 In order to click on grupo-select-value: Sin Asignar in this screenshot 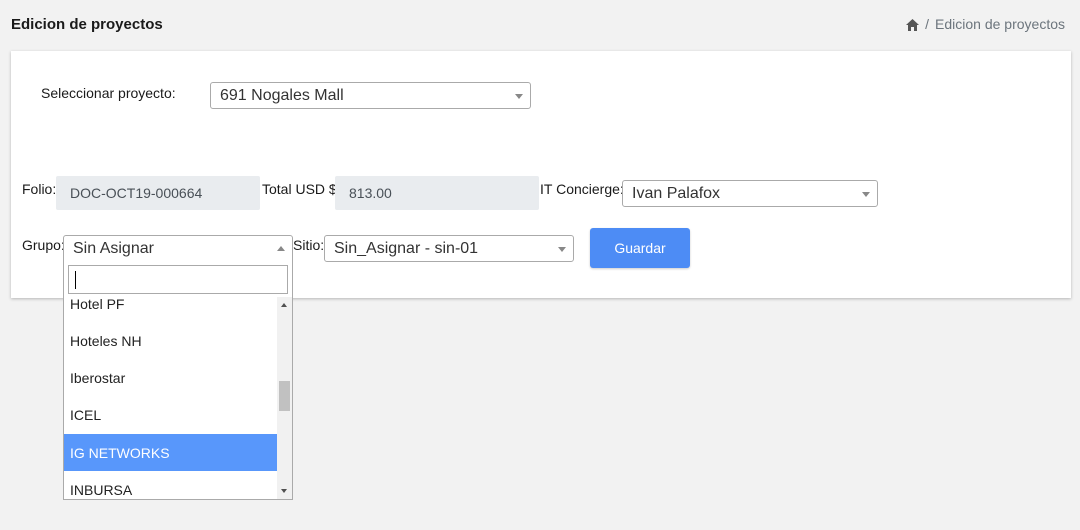, I will do `click(113, 248)`.